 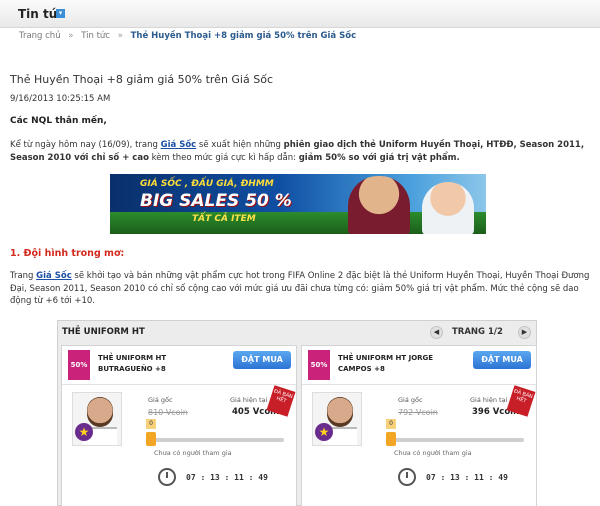 What do you see at coordinates (223, 158) in the screenshot?
I see `text: kèm theo mức giá cực kì hấp dẫn:` at bounding box center [223, 158].